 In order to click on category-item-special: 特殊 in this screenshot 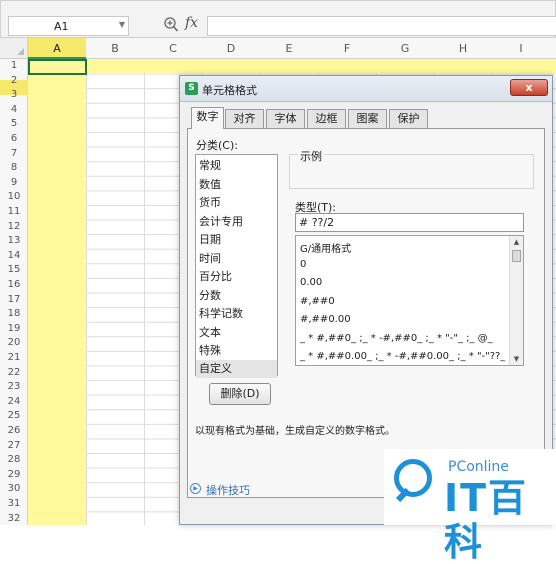, I will do `click(236, 351)`.